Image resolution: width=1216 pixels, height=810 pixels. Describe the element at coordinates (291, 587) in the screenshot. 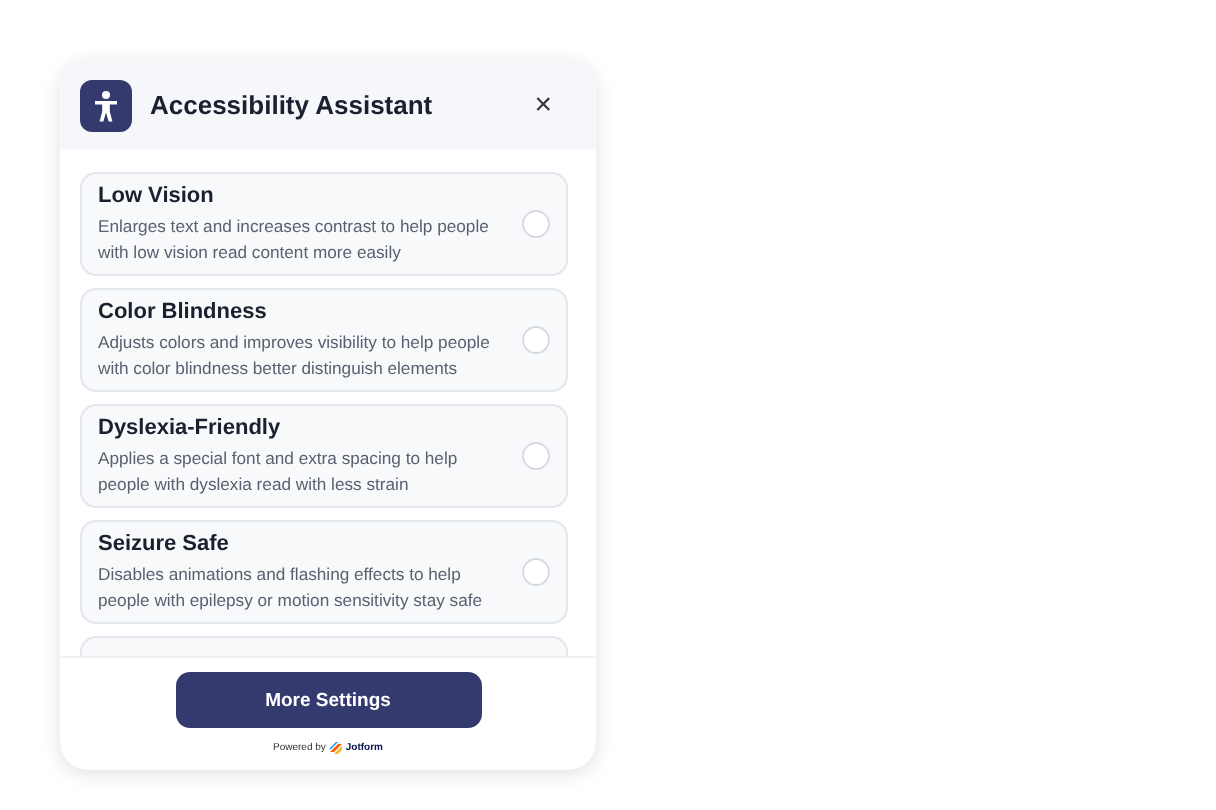

I see `option-description: Disables animations and flashing effects to help people with epilepsy or motion sensitivity stay safe` at that location.